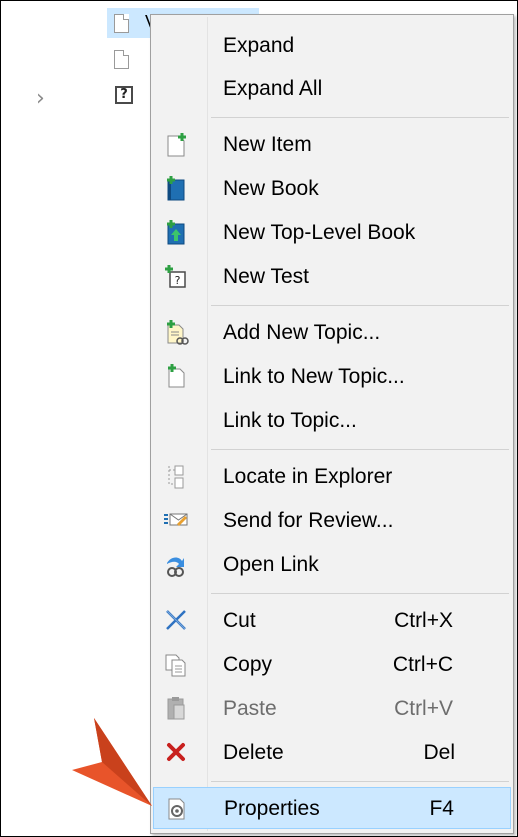  Describe the element at coordinates (423, 620) in the screenshot. I see `menu-item-shortcut: Ctrl+X` at that location.